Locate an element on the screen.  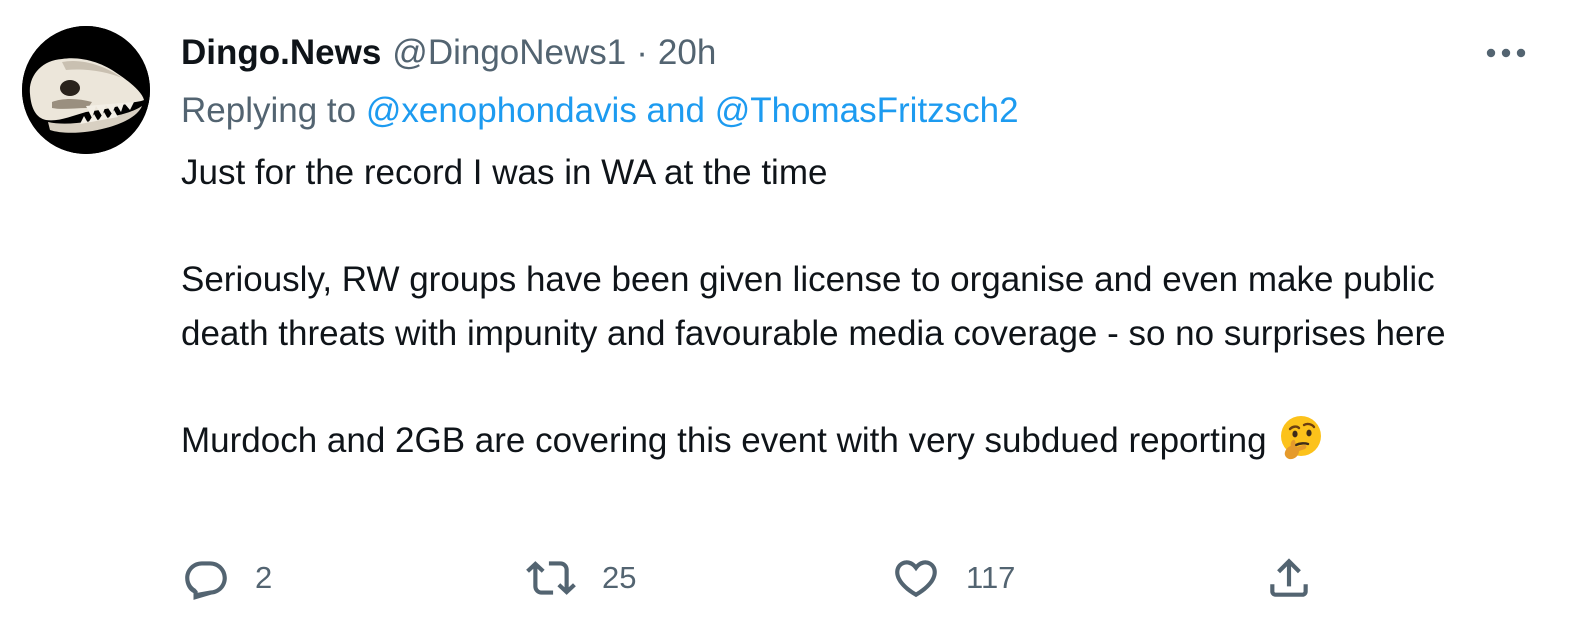
dingo-skull-icon is located at coordinates (86, 90).